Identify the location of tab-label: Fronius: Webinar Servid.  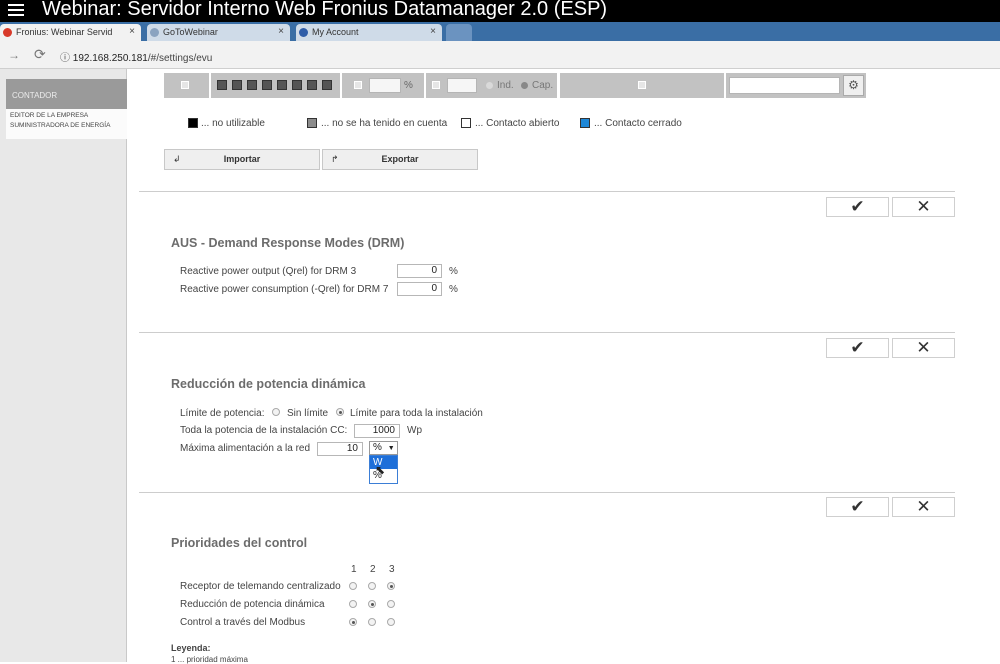
(64, 32).